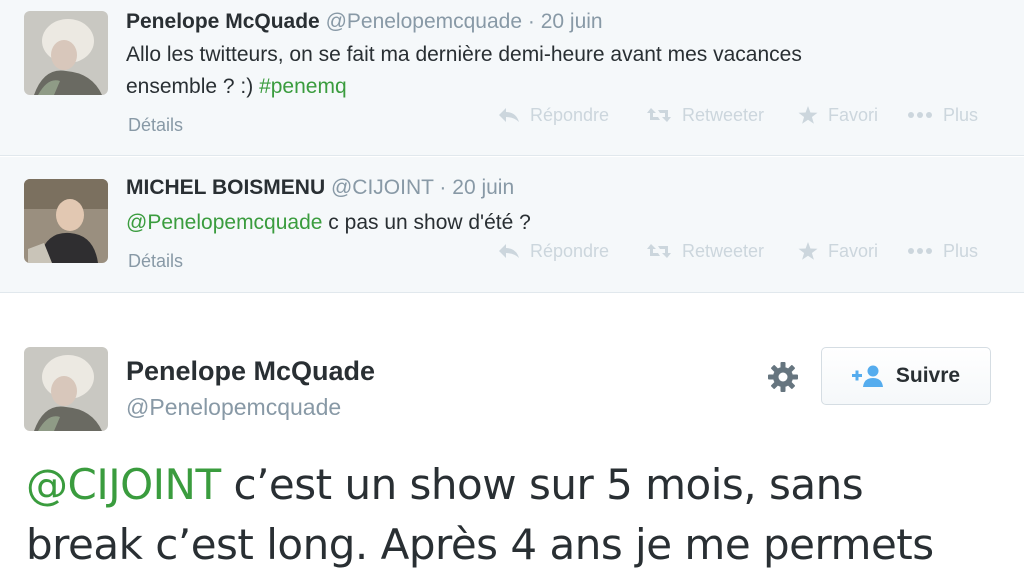 The width and height of the screenshot is (1024, 575). Describe the element at coordinates (225, 187) in the screenshot. I see `author-name: MICHEL BOISMENU` at that location.